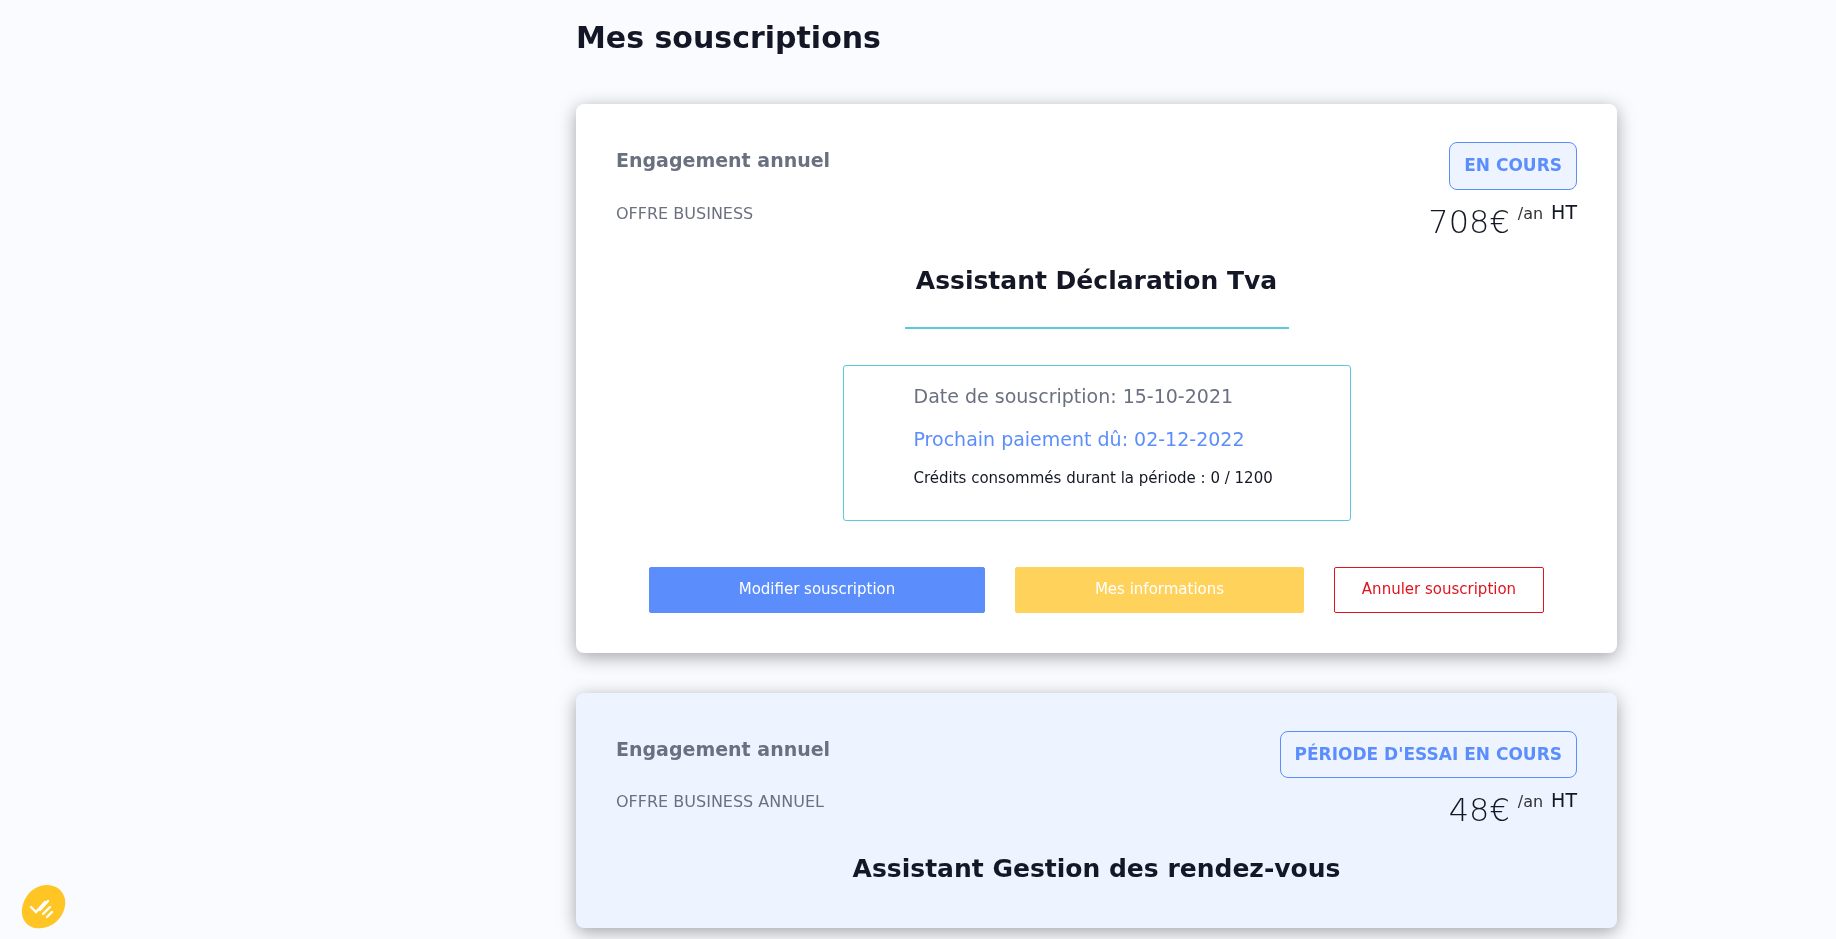  What do you see at coordinates (1096, 280) in the screenshot?
I see `product-title: Assistant Déclaration Tva` at bounding box center [1096, 280].